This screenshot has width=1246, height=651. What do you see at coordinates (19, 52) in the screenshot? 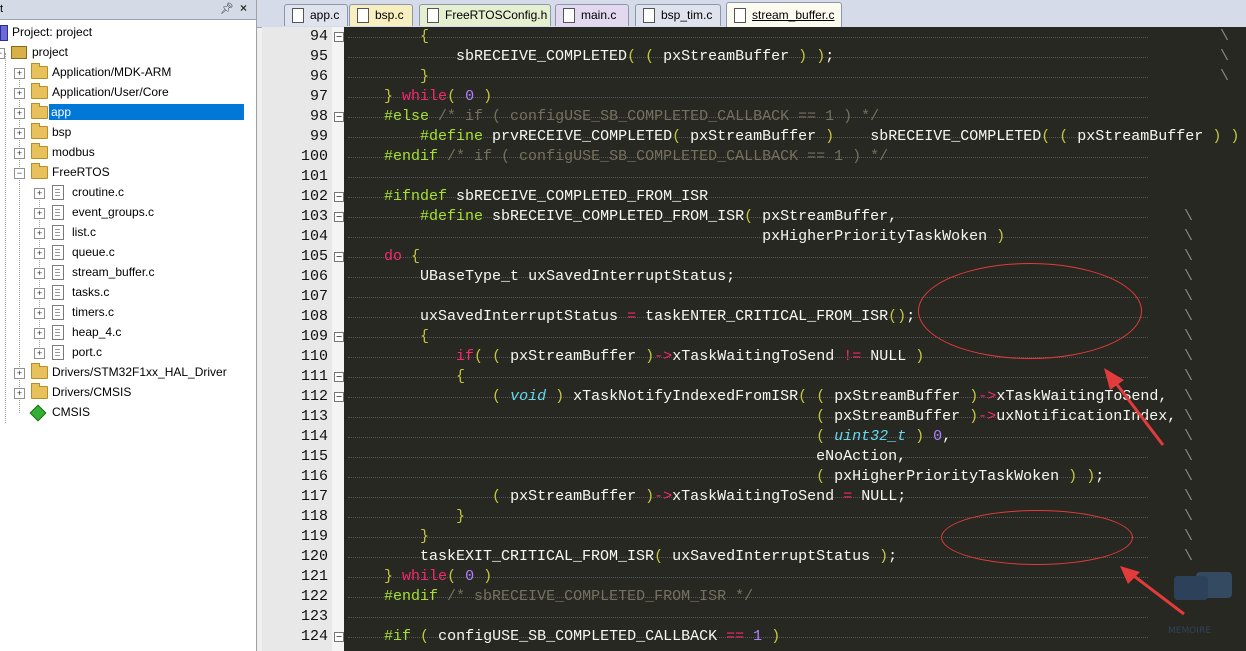
I see `project-folder-icon` at bounding box center [19, 52].